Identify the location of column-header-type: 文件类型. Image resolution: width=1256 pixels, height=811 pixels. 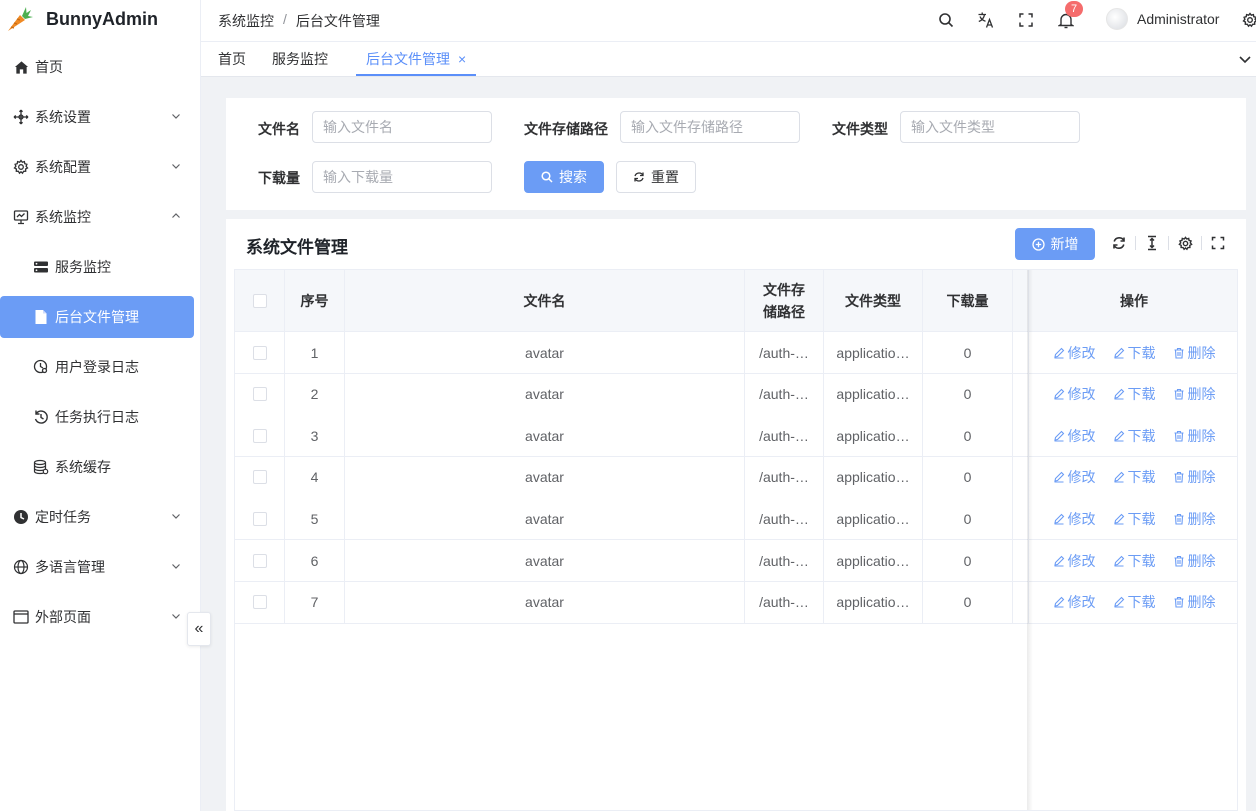
(873, 301).